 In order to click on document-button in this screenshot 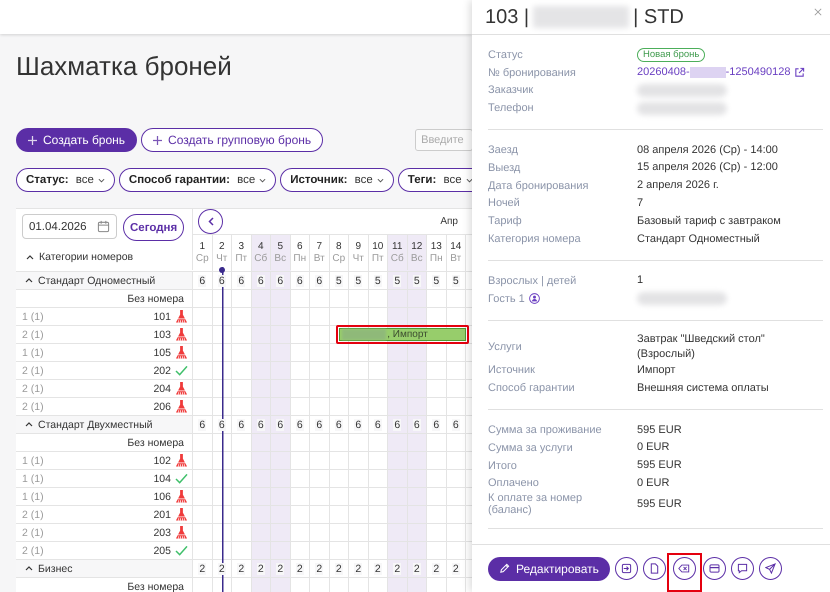, I will do `click(654, 568)`.